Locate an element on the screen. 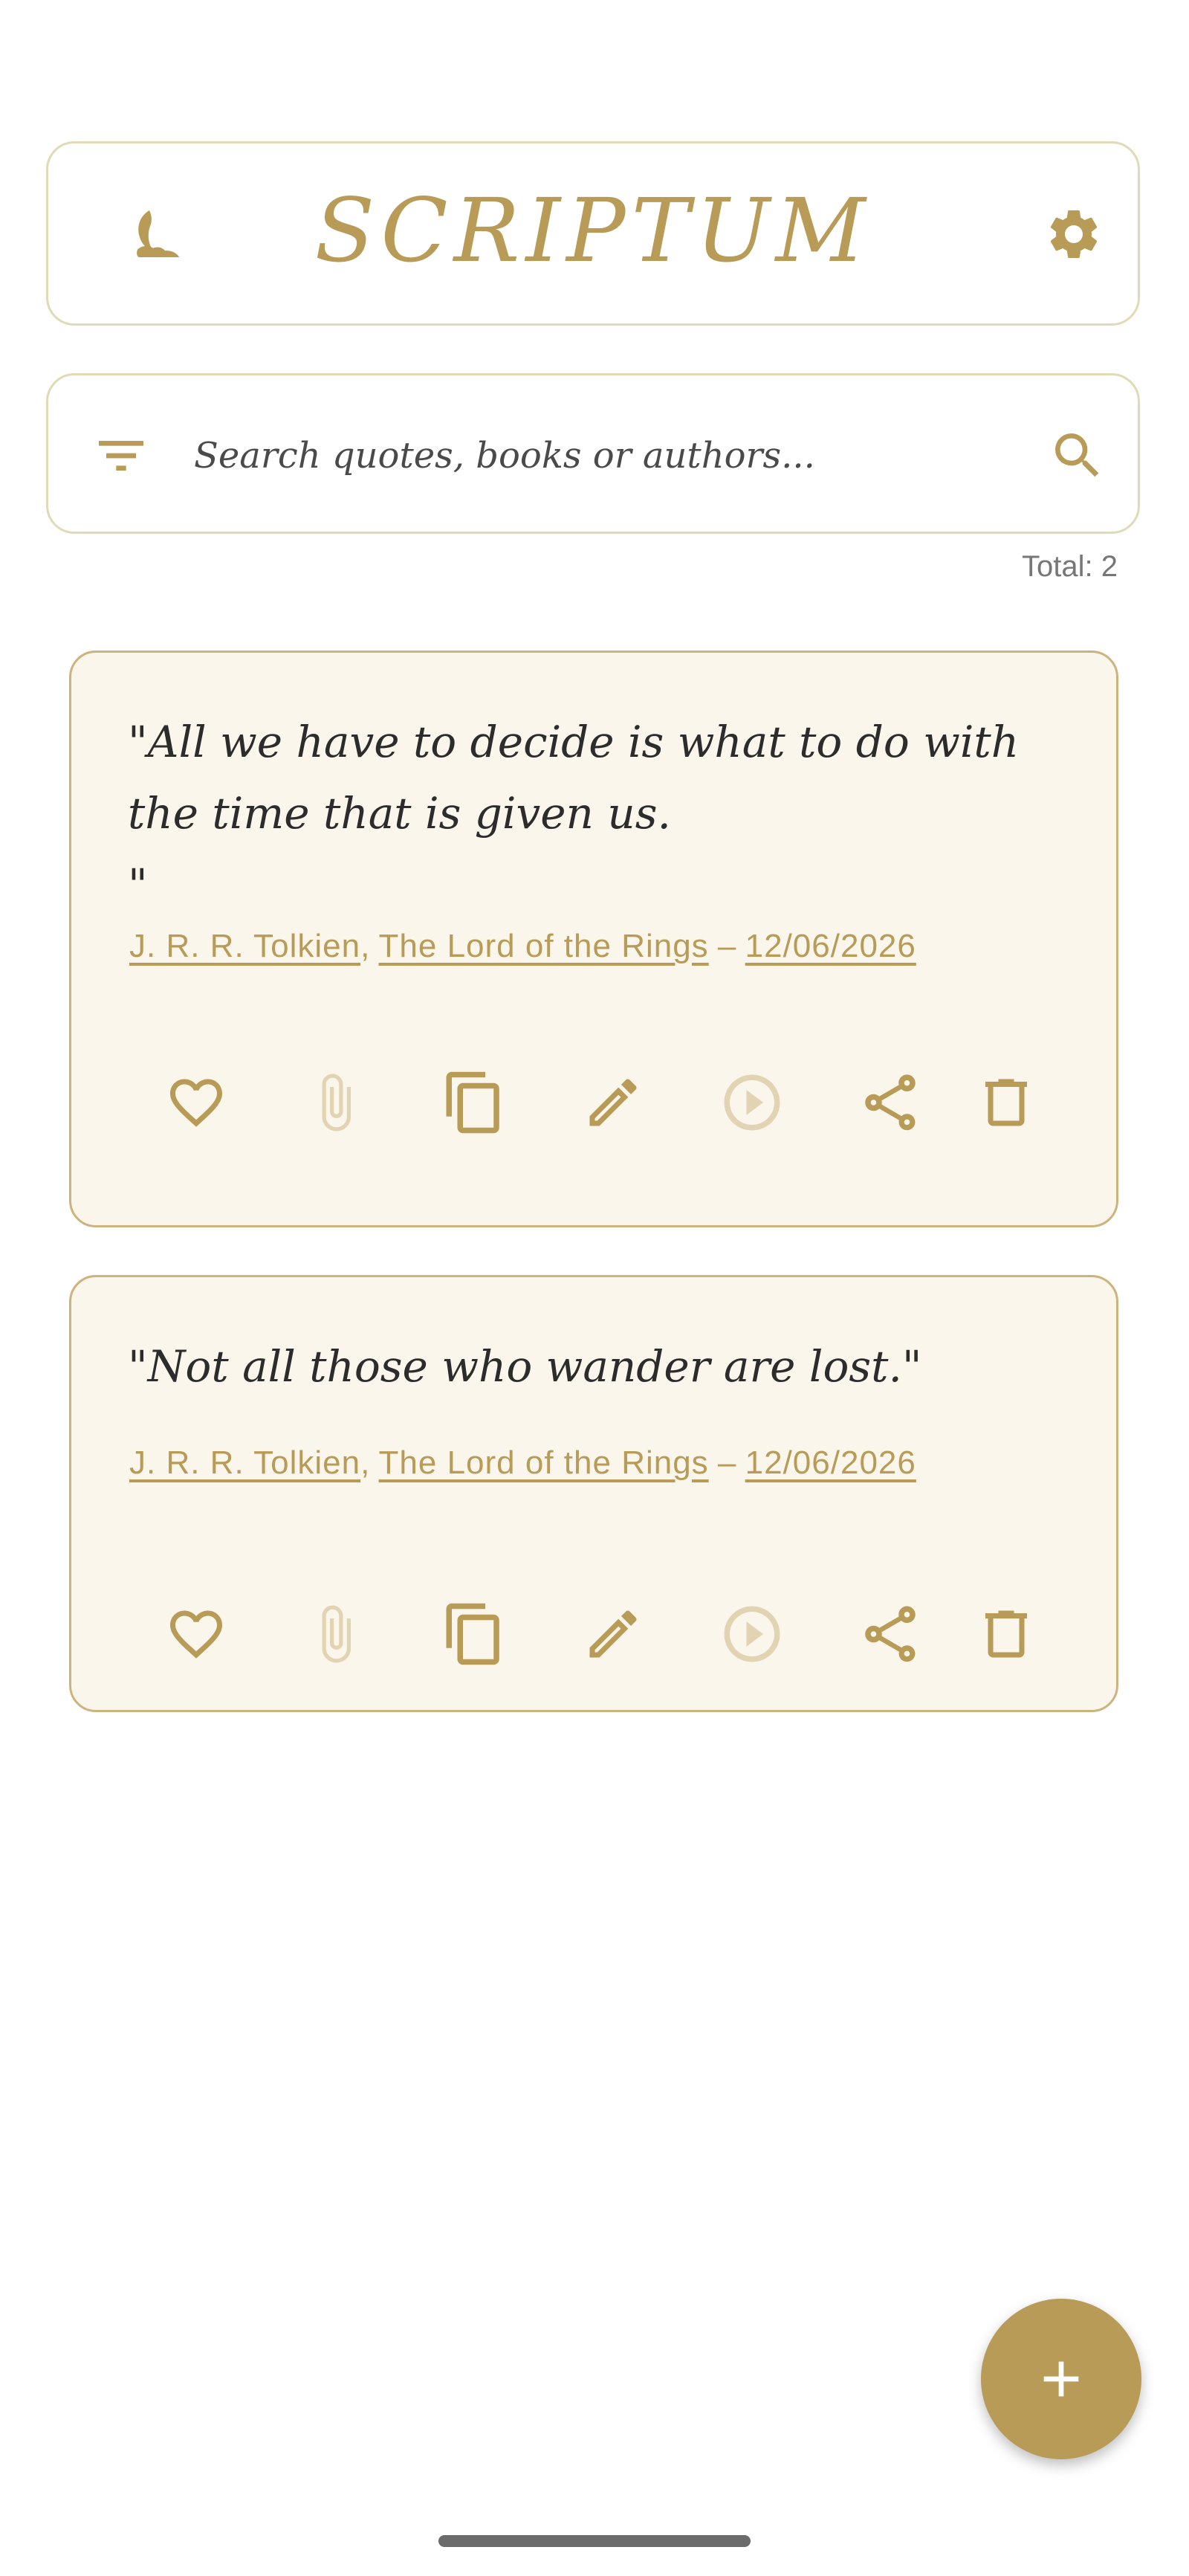 This screenshot has width=1189, height=2576. plus-icon is located at coordinates (1061, 2379).